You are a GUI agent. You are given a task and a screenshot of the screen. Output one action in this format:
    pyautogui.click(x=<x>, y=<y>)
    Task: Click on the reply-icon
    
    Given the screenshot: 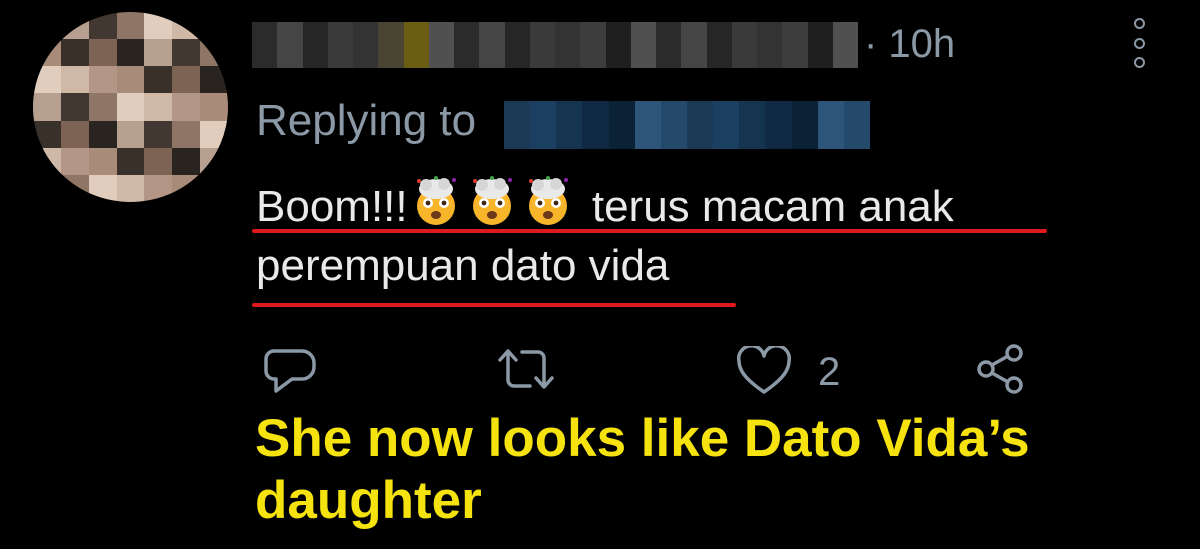 What is the action you would take?
    pyautogui.click(x=290, y=371)
    